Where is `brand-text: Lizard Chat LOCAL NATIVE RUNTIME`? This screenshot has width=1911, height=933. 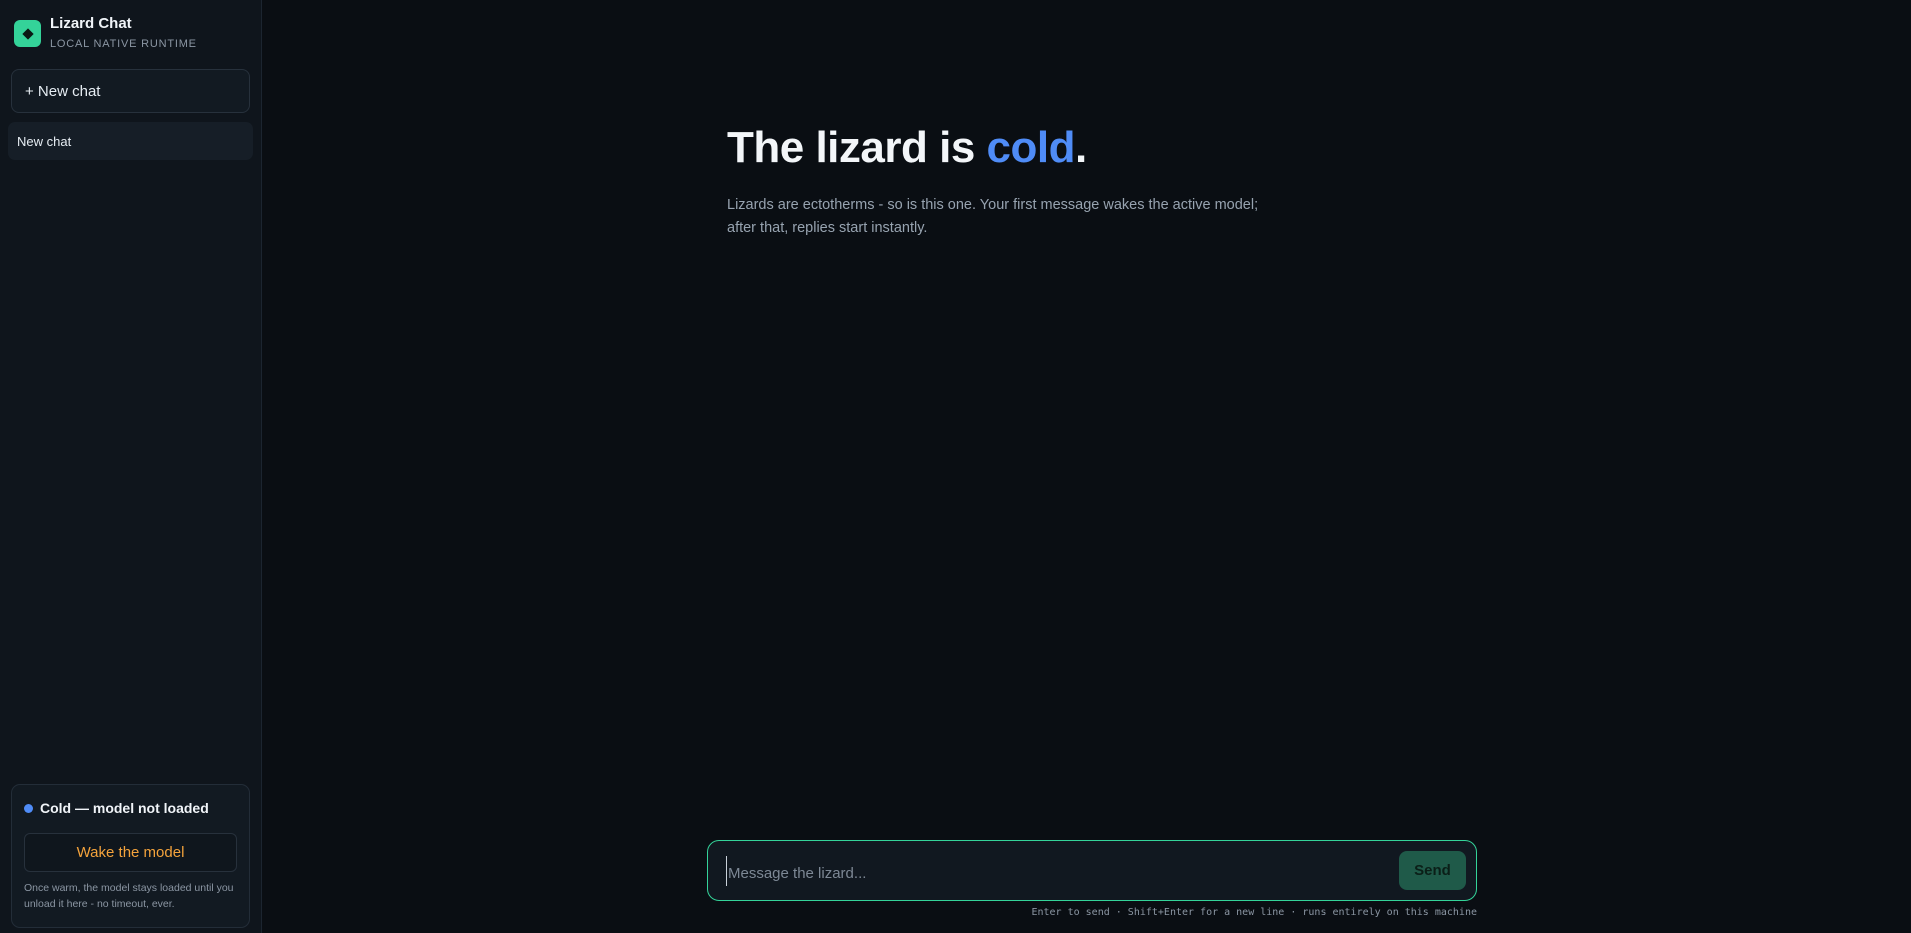
brand-text: Lizard Chat LOCAL NATIVE RUNTIME is located at coordinates (123, 32).